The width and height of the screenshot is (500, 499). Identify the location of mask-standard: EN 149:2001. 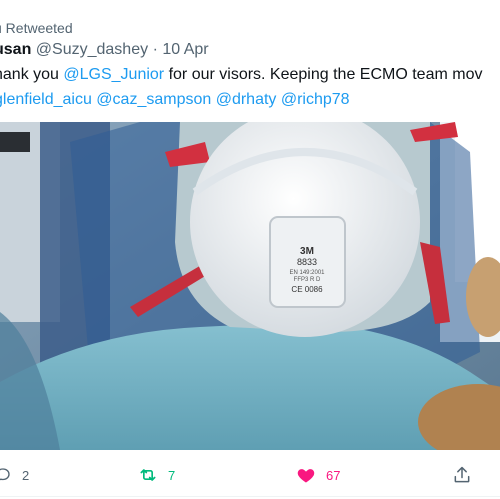
(307, 273).